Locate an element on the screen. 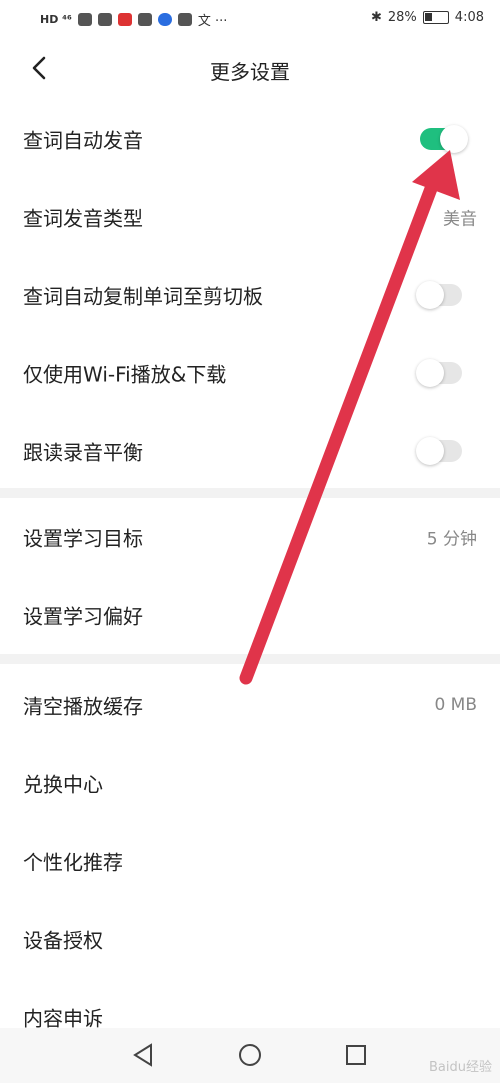  setting-label: 设置学习偏好 is located at coordinates (83, 616).